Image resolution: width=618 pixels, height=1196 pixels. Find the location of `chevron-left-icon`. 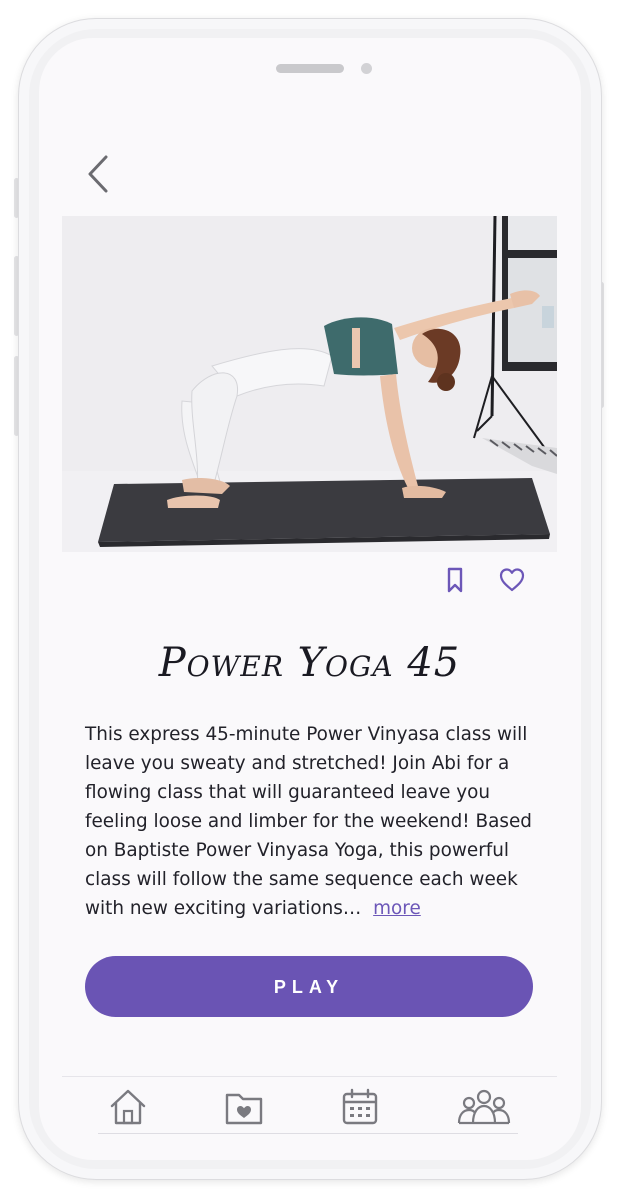

chevron-left-icon is located at coordinates (98, 174).